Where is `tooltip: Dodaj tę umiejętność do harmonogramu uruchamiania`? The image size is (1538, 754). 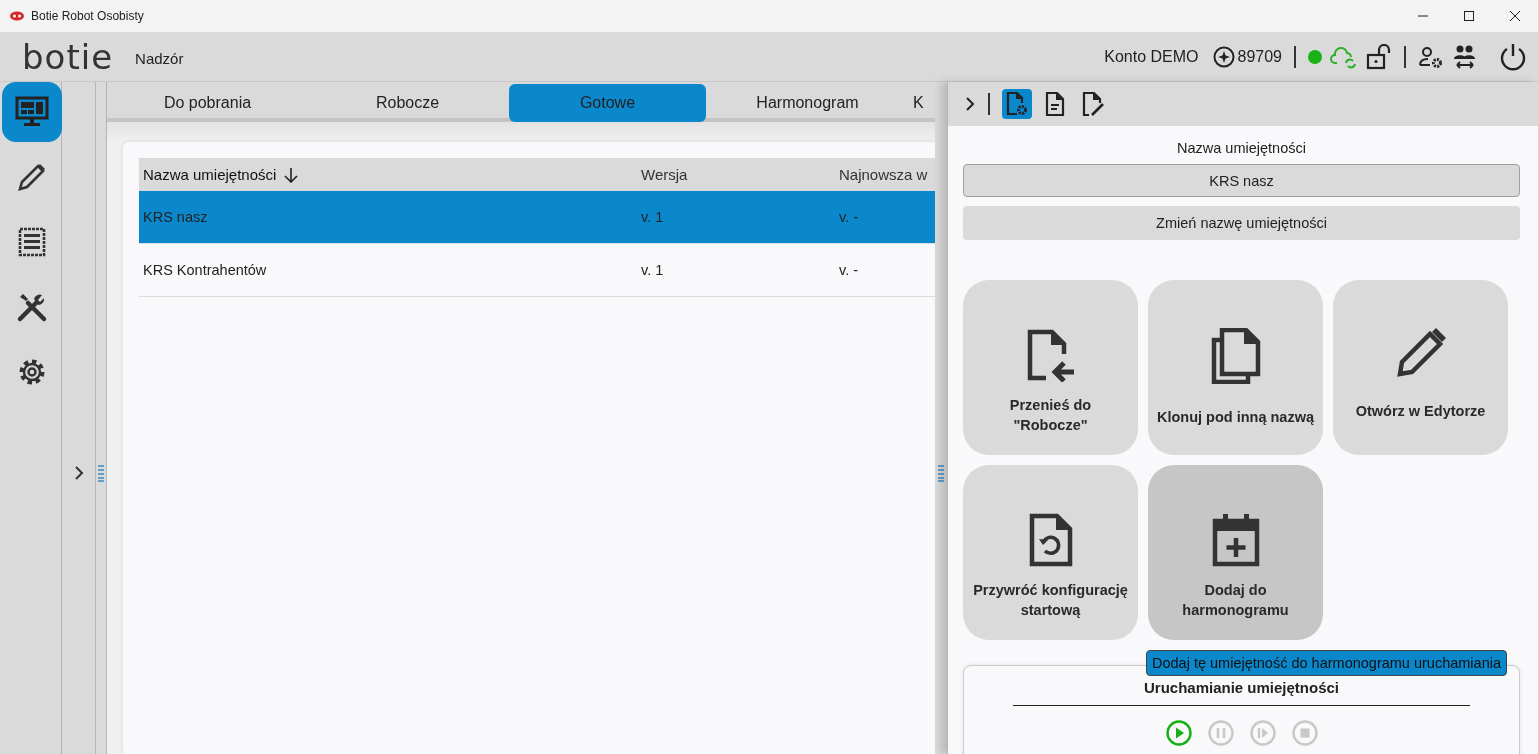
tooltip: Dodaj tę umiejętność do harmonogramu uruchamiania is located at coordinates (1326, 663).